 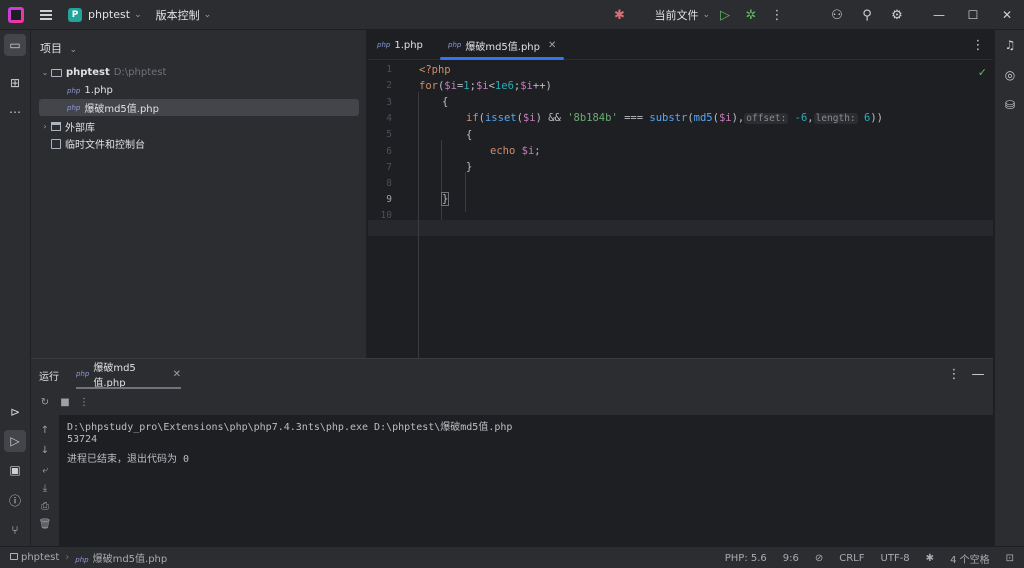 I want to click on inspection-bug-icon: ✱, so click(x=930, y=558).